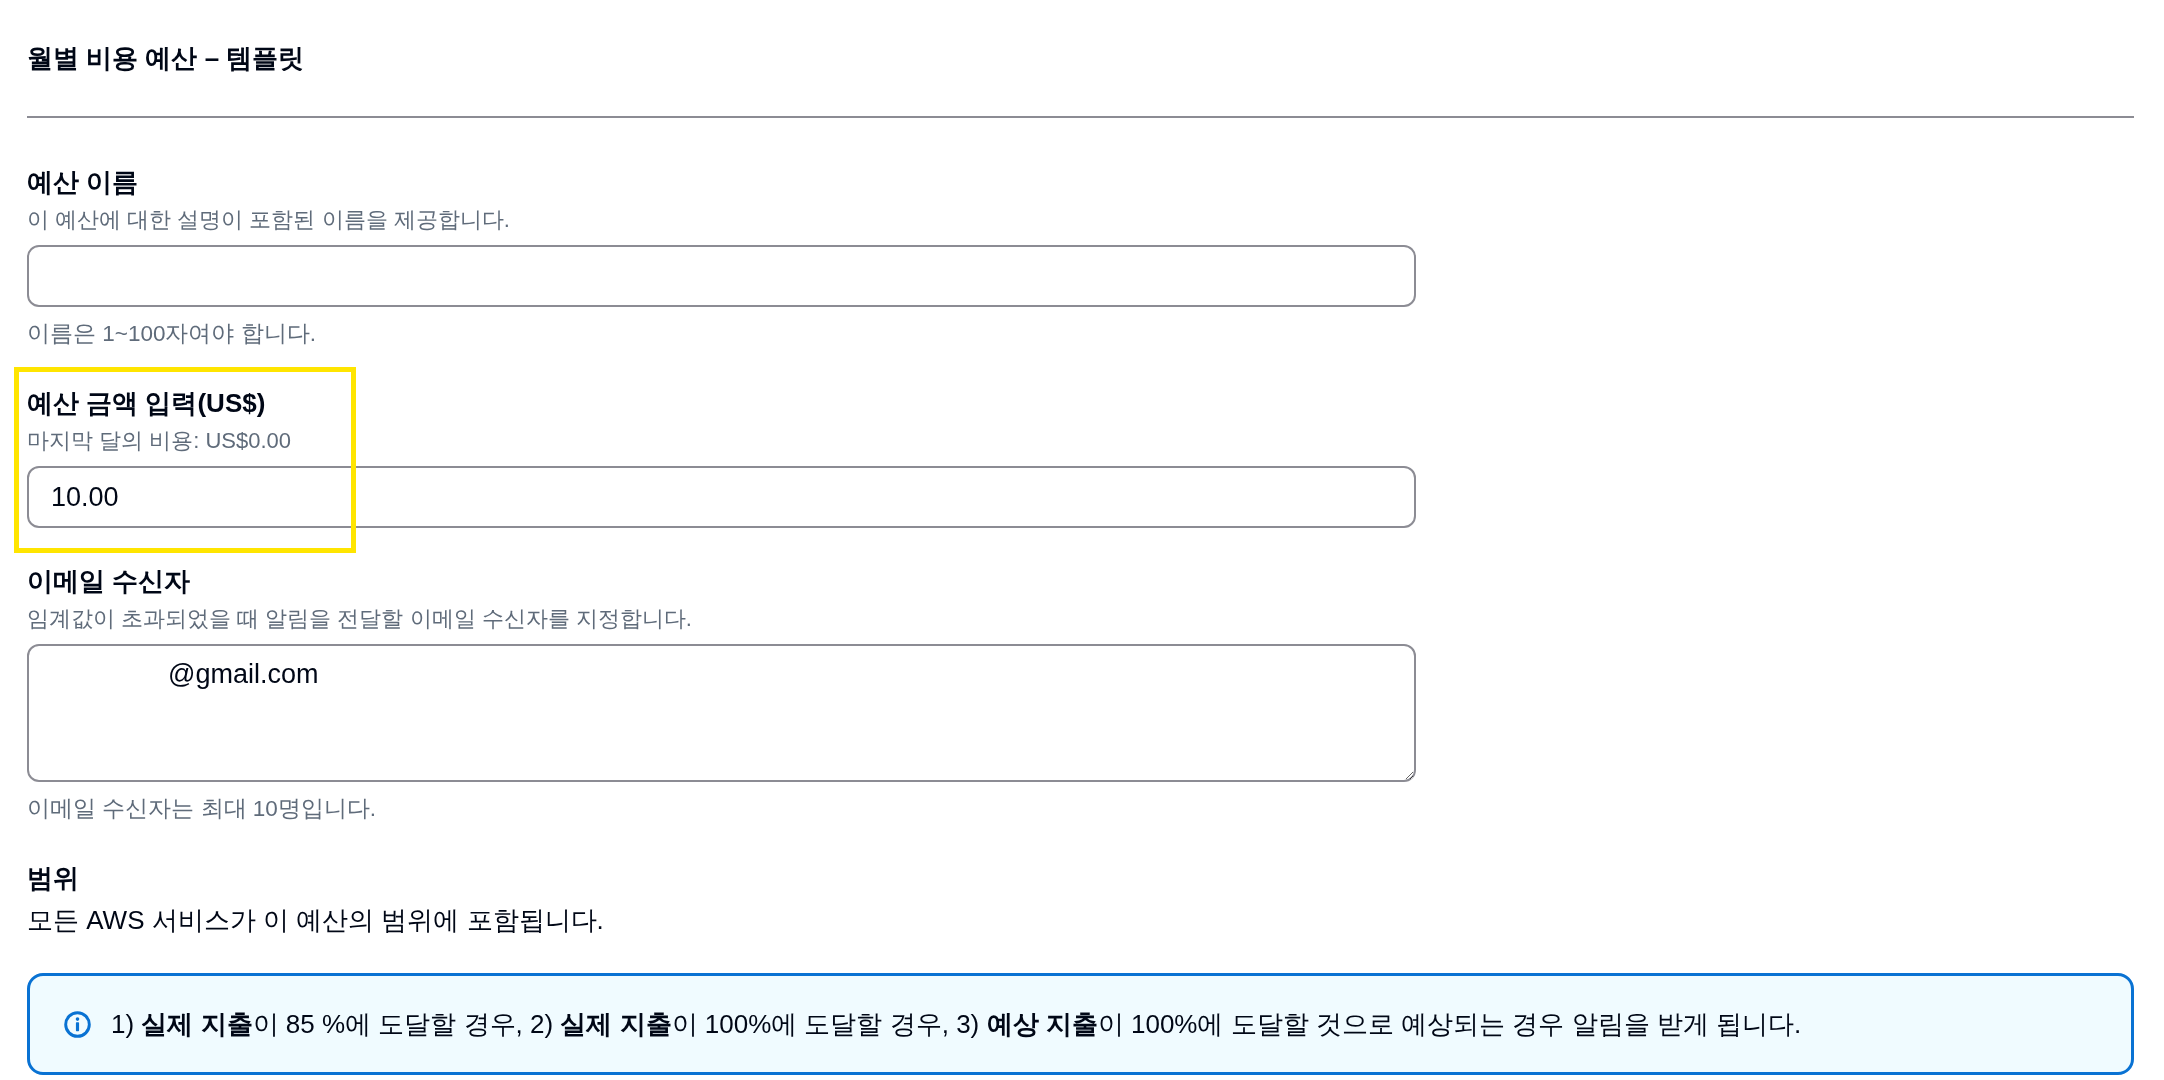 This screenshot has width=2164, height=1080. Describe the element at coordinates (359, 619) in the screenshot. I see `field-description: 임계값이 초과되었을 때 알림을 전달할 이메일 수신자를 지정합니다.` at that location.